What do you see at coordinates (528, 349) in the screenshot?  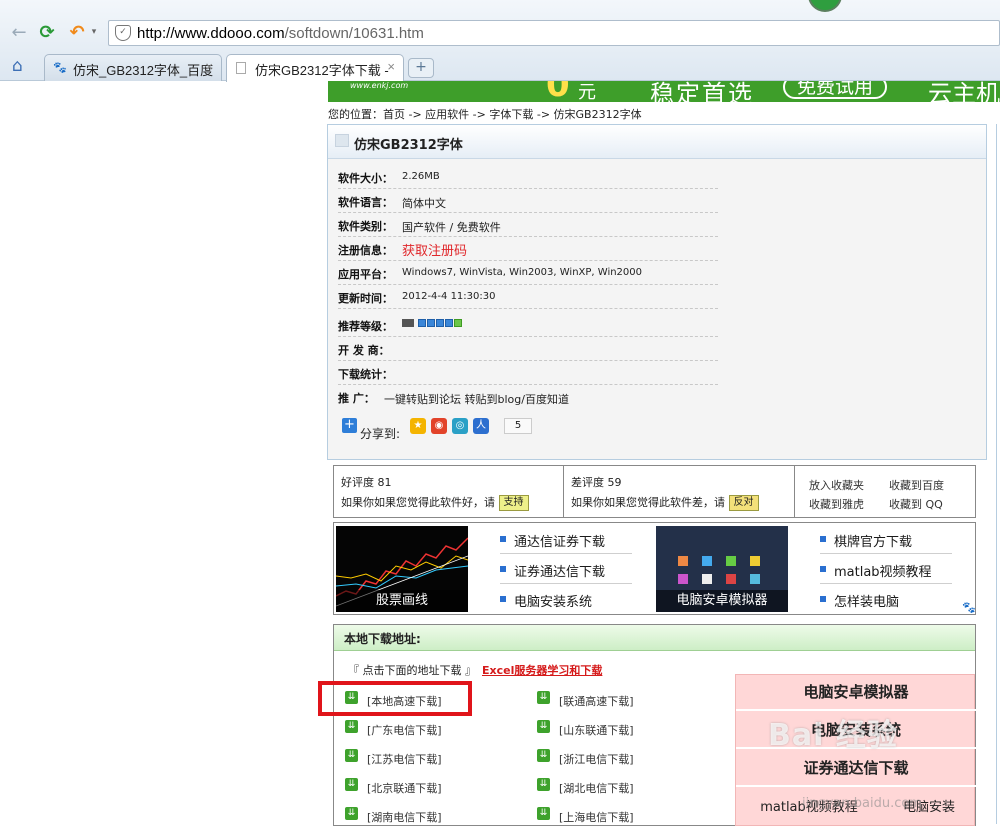 I see `info-row-developer: 开 发 商：` at bounding box center [528, 349].